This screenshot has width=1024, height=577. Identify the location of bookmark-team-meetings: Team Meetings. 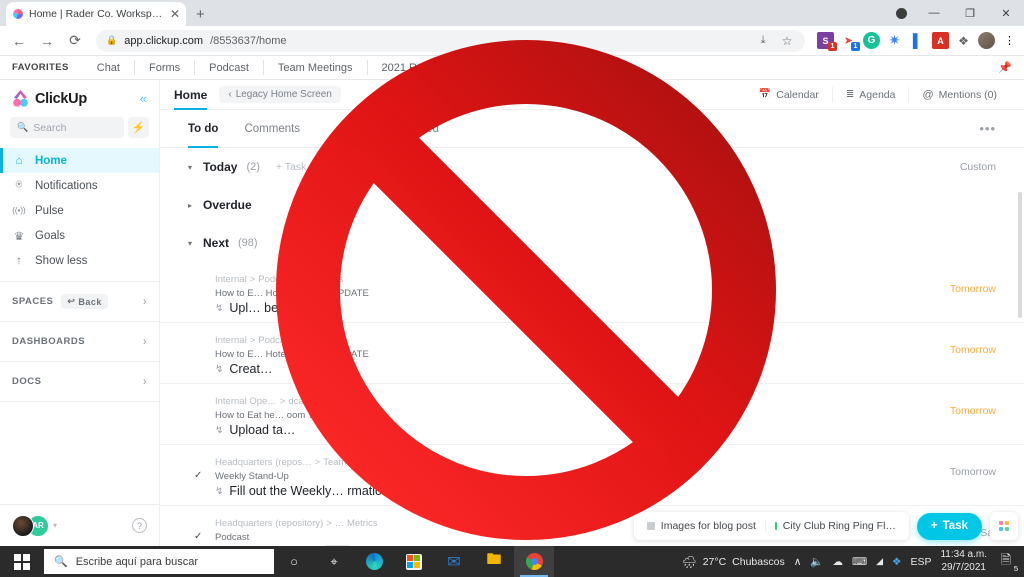
(314, 67).